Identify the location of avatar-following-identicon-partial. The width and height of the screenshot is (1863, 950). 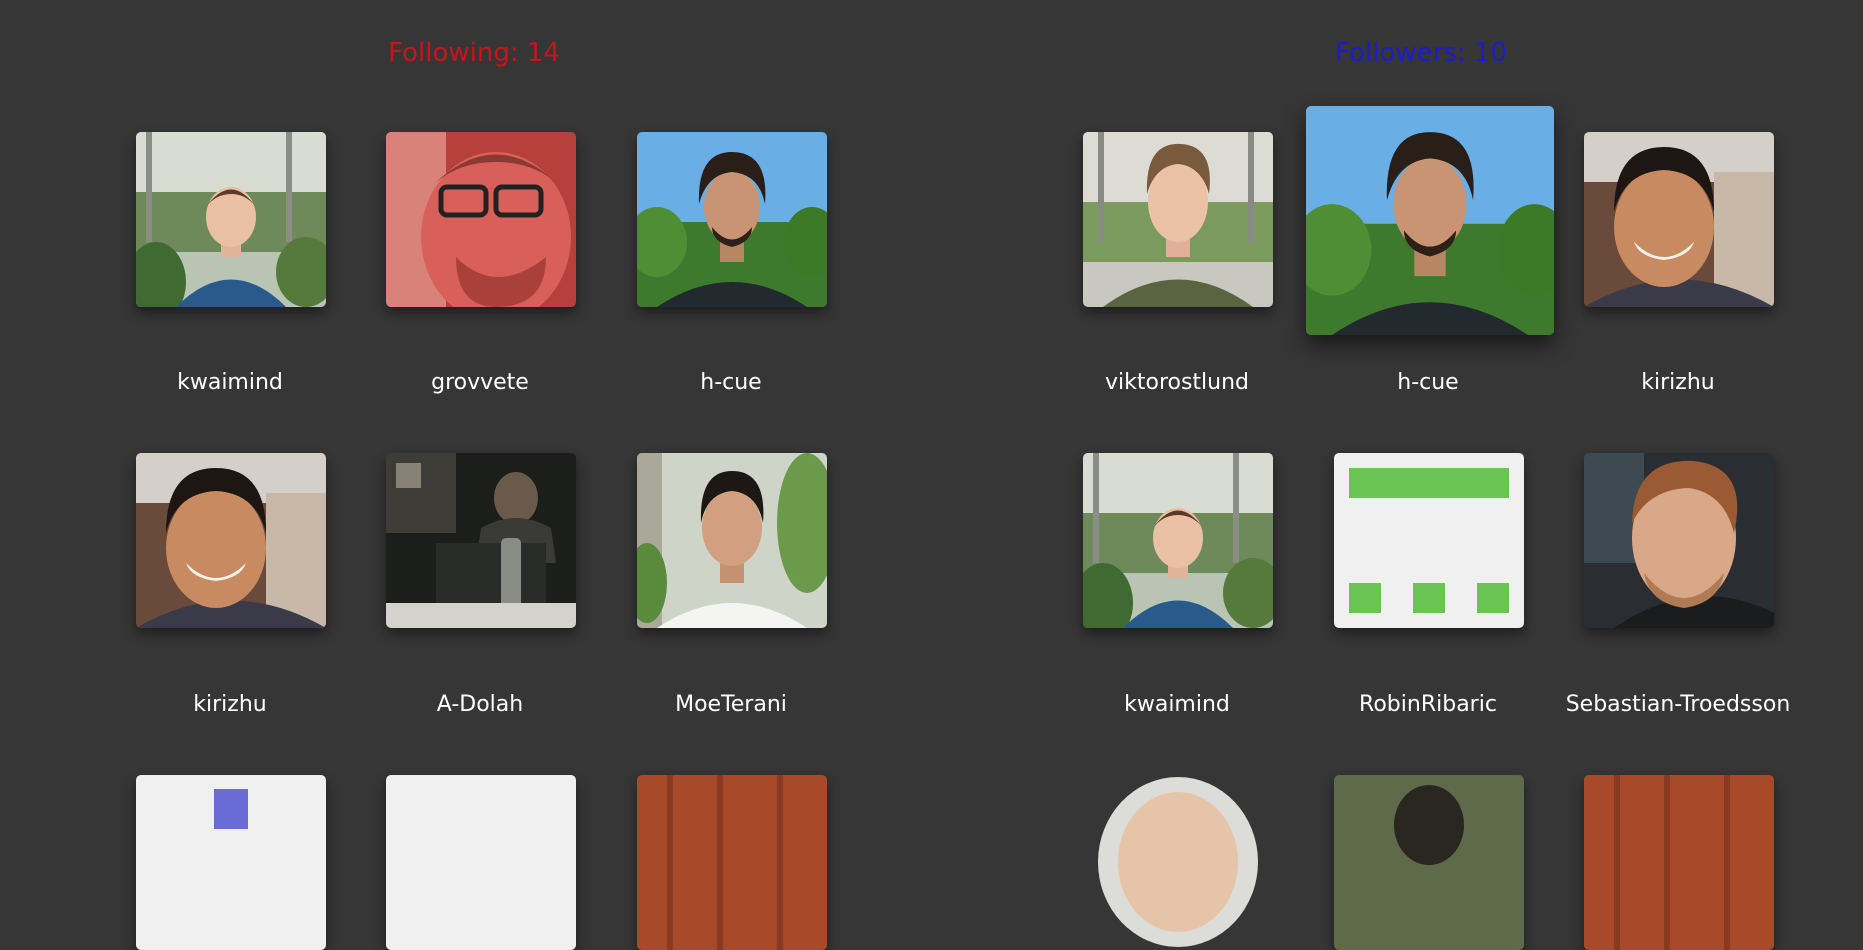
(231, 862).